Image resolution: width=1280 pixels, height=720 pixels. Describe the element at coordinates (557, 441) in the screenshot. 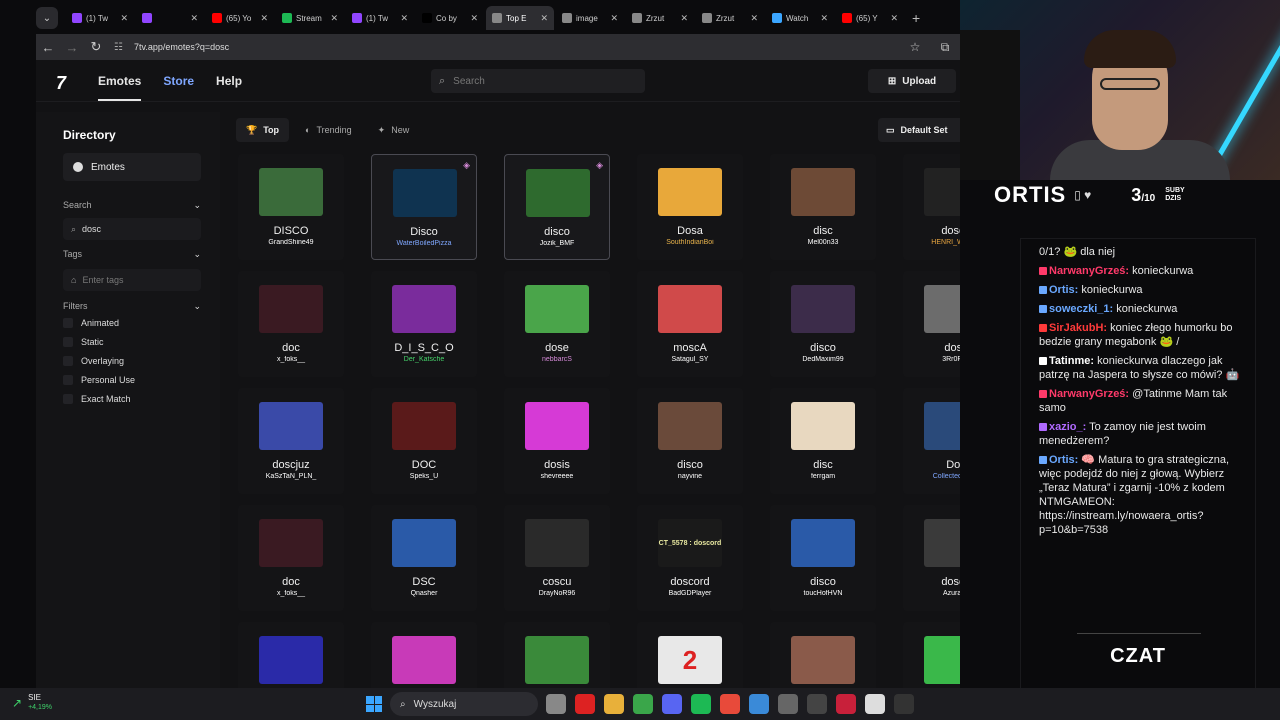

I see `emote-card: dosis shevreeee` at that location.